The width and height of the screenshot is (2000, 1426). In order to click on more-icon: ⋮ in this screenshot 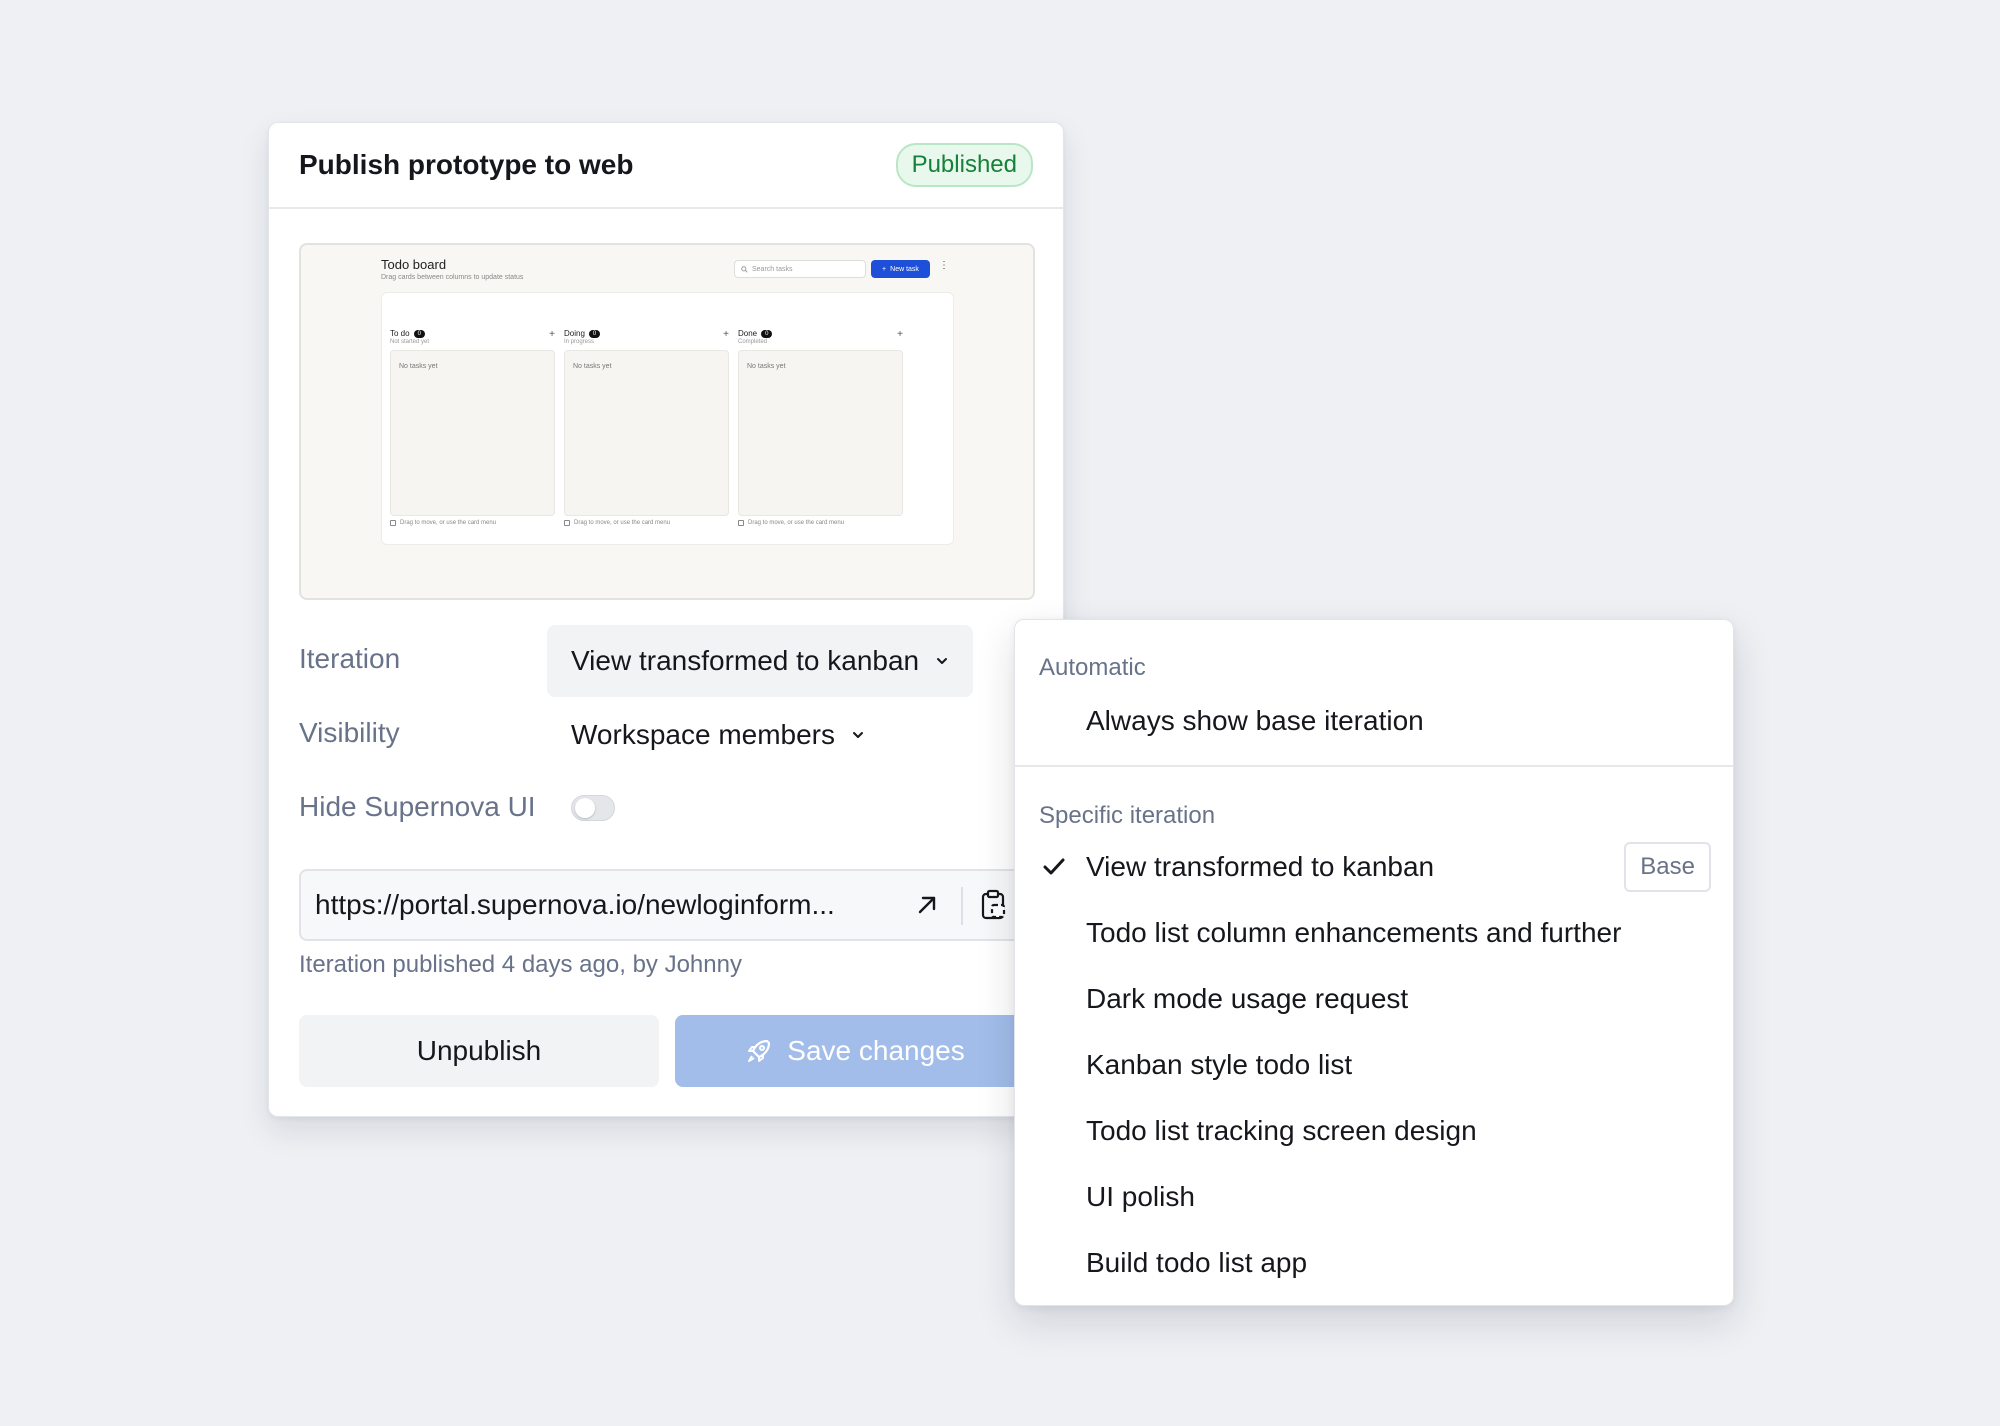, I will do `click(944, 265)`.